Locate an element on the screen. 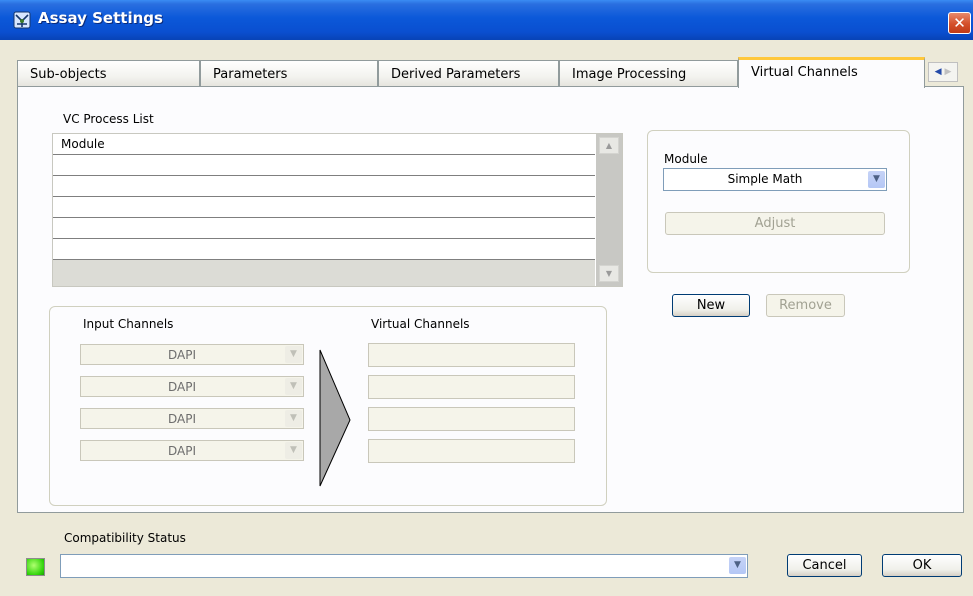 The image size is (973, 596). tab-virtual-channels: Virtual Channels is located at coordinates (831, 72).